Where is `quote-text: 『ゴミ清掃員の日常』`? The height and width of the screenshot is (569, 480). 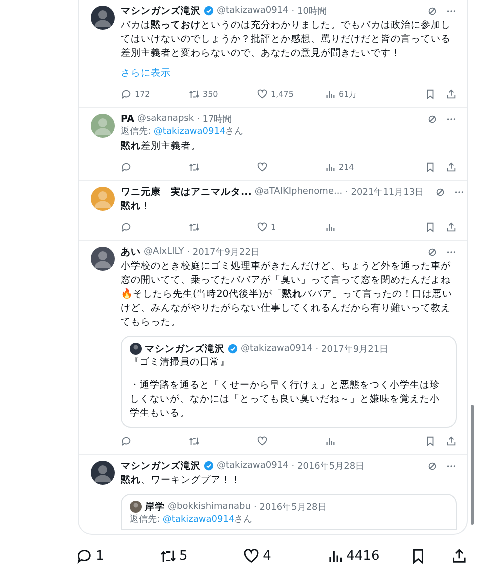
quote-text: 『ゴミ清掃員の日常』 is located at coordinates (180, 363).